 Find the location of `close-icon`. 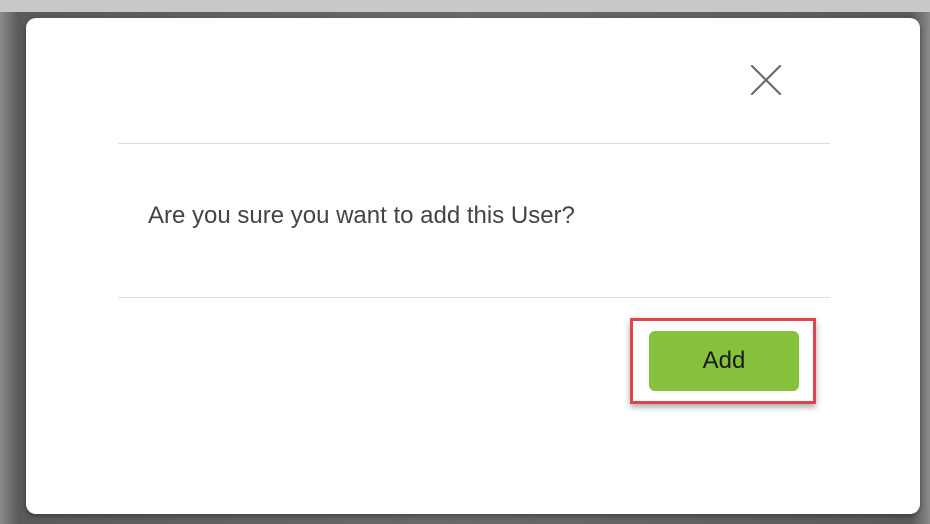

close-icon is located at coordinates (766, 80).